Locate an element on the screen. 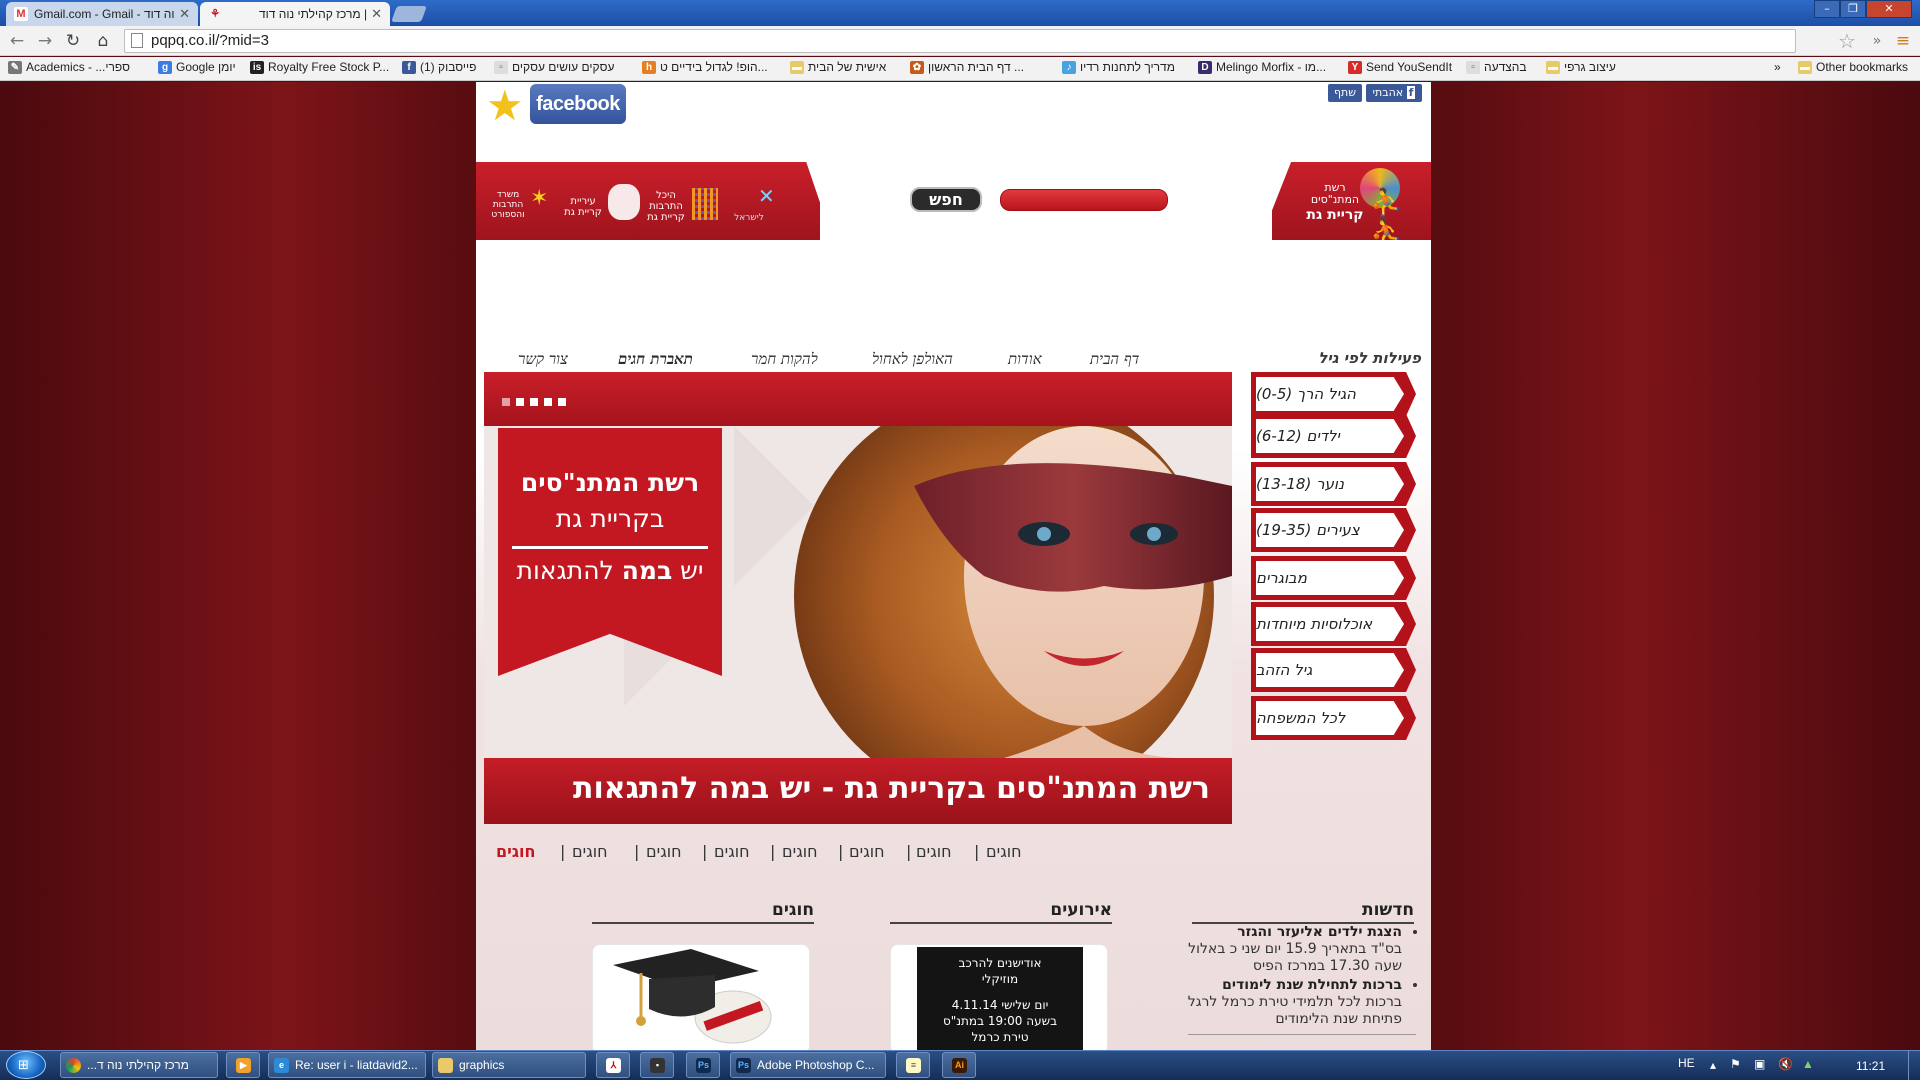 This screenshot has width=1920, height=1080. nav-ensembles: להקות חמר is located at coordinates (784, 359).